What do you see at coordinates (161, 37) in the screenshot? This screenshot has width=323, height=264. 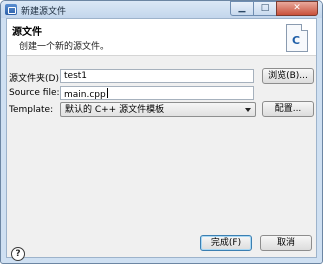 I see `wizard-header: 源文件 创建一个新的源文件。 C` at bounding box center [161, 37].